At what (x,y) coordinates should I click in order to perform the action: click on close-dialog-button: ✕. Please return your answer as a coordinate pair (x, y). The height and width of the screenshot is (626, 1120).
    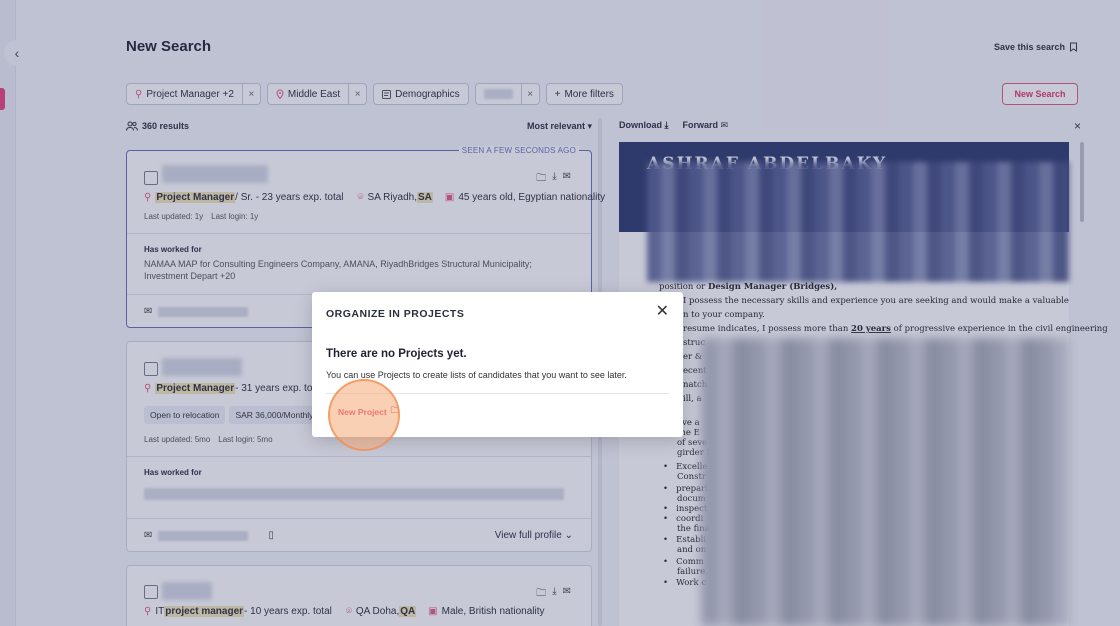
    Looking at the image, I should click on (662, 312).